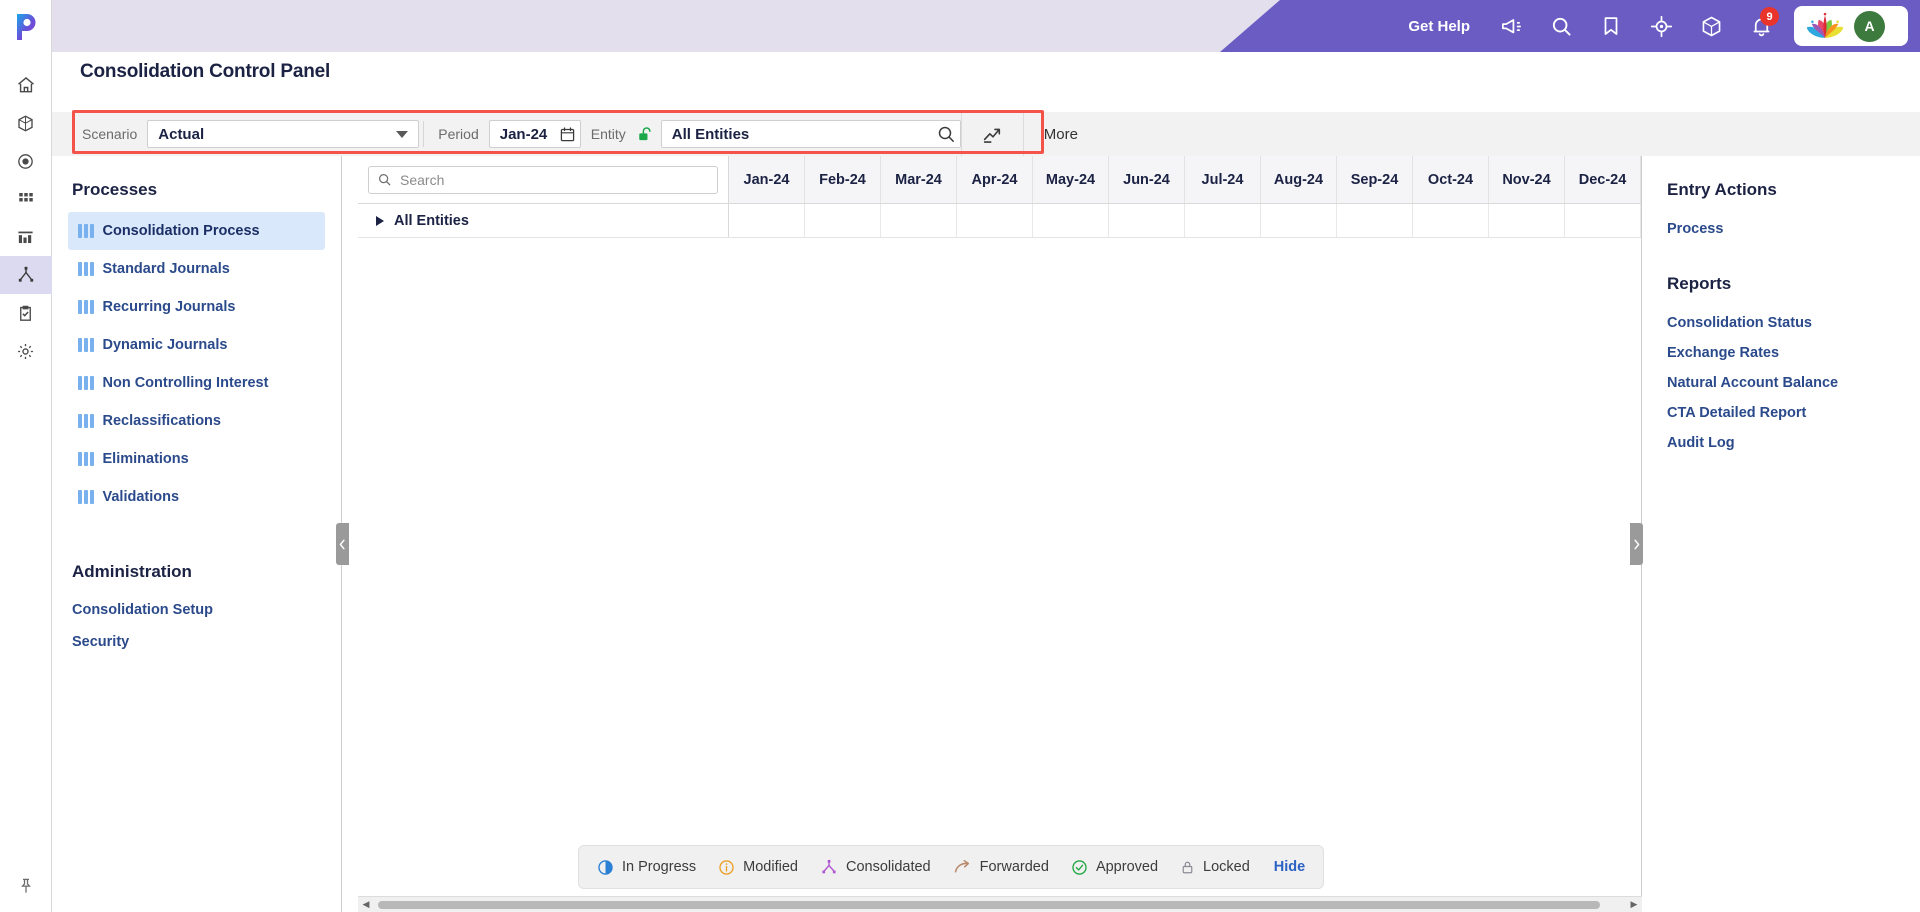  Describe the element at coordinates (26, 199) in the screenshot. I see `sidebar-item-grid` at that location.